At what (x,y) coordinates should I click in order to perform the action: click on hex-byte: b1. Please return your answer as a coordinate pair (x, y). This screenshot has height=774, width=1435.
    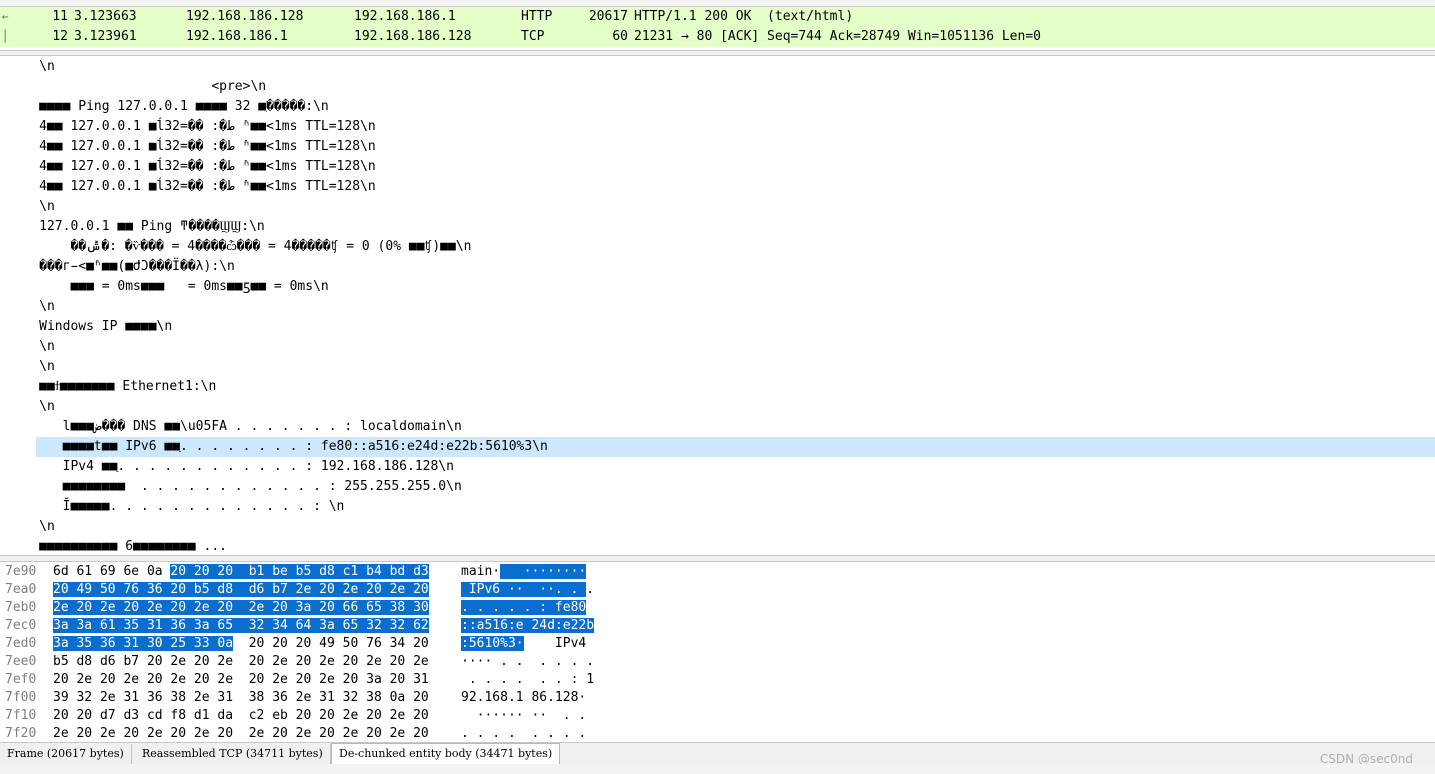
    Looking at the image, I should click on (256, 571).